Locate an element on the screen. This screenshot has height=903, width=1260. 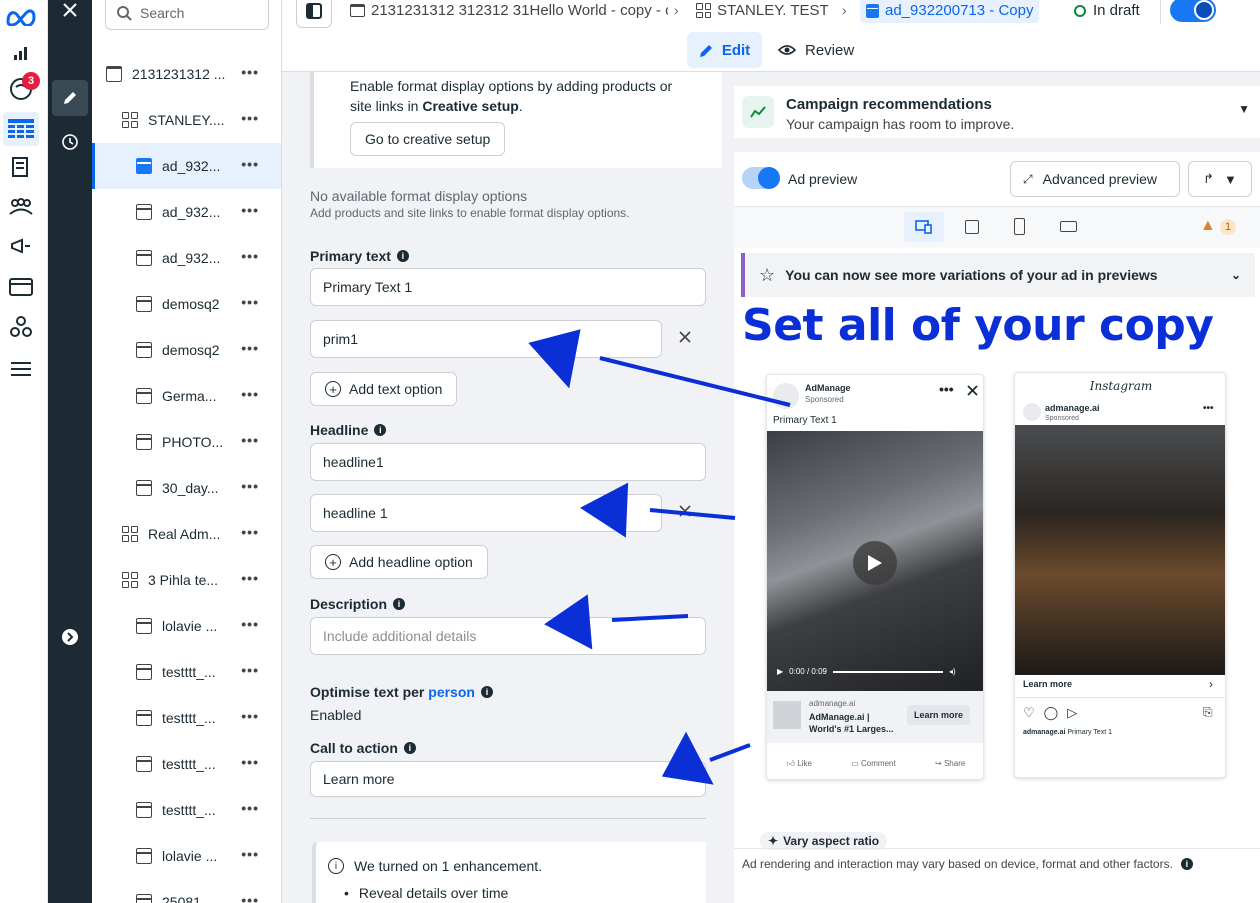
arrow-primary-text is located at coordinates (695, 381).